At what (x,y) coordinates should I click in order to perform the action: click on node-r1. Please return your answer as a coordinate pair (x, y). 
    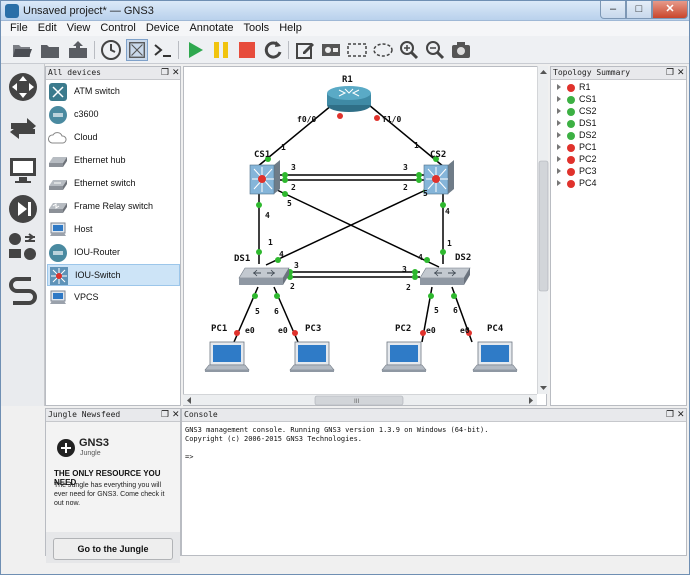
    Looking at the image, I should click on (349, 99).